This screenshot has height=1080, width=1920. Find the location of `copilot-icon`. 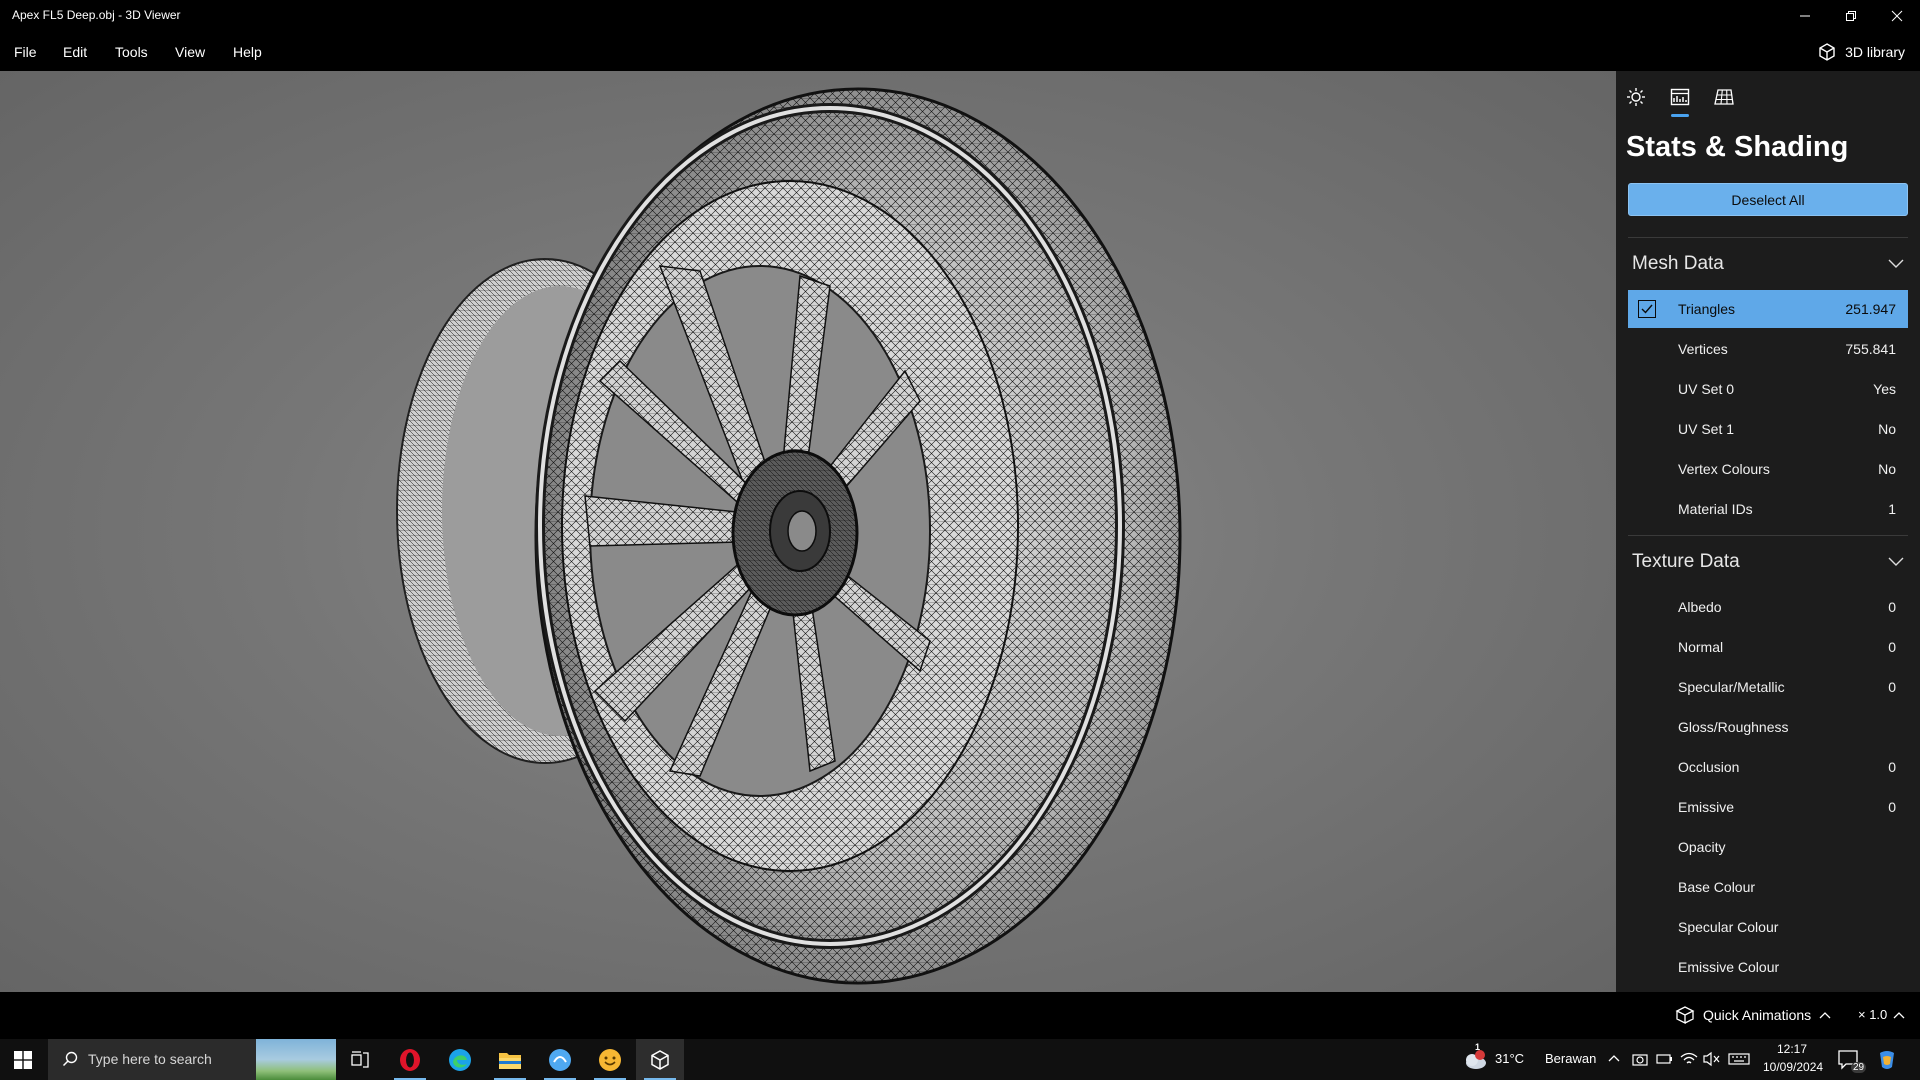

copilot-icon is located at coordinates (1887, 1060).